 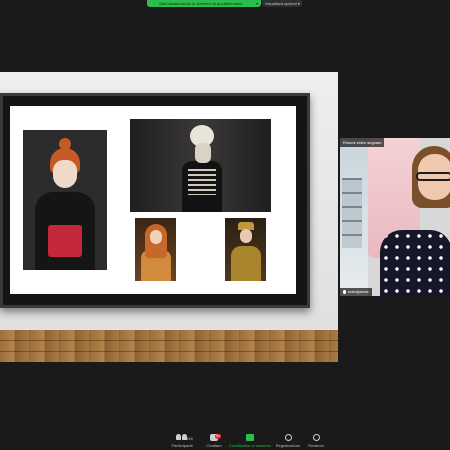 I want to click on smiley-icon, so click(x=316, y=437).